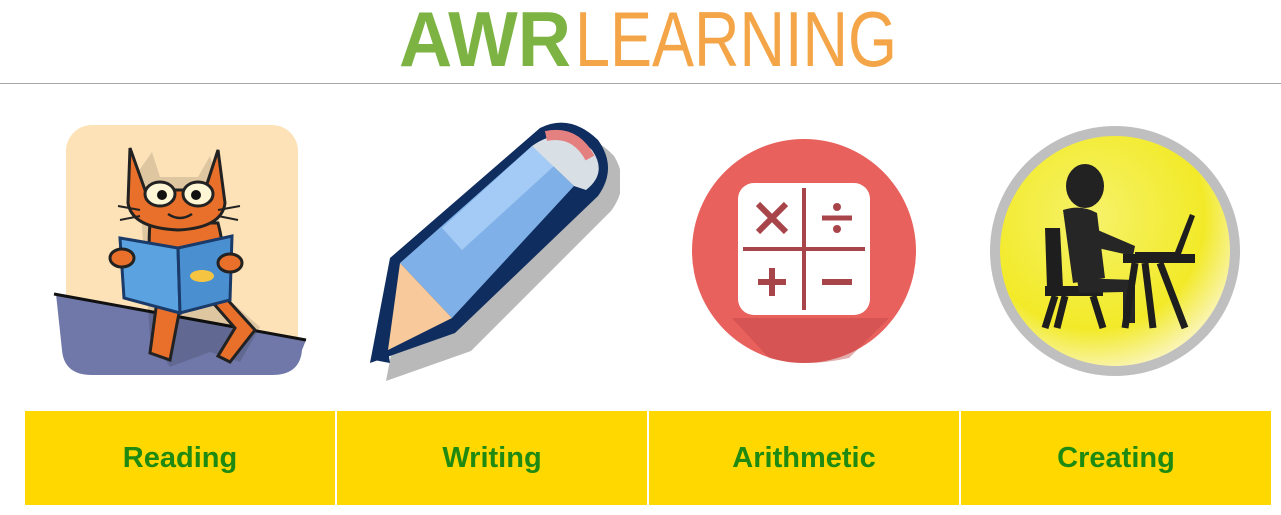 This screenshot has width=1281, height=515. I want to click on reading-button: Reading, so click(180, 458).